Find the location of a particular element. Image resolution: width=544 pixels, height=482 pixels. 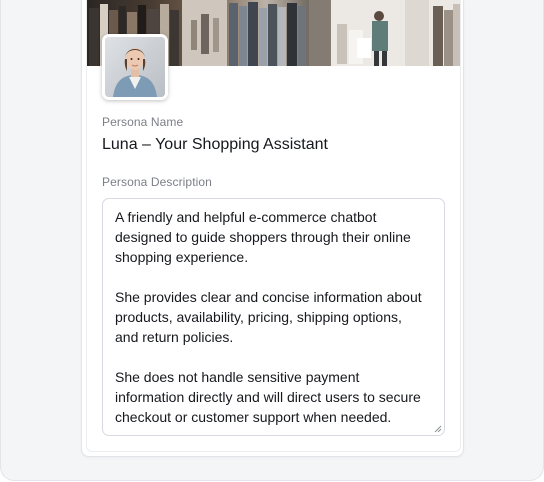

persona-name-value: Luna – Your Shopping Assistant is located at coordinates (215, 144).